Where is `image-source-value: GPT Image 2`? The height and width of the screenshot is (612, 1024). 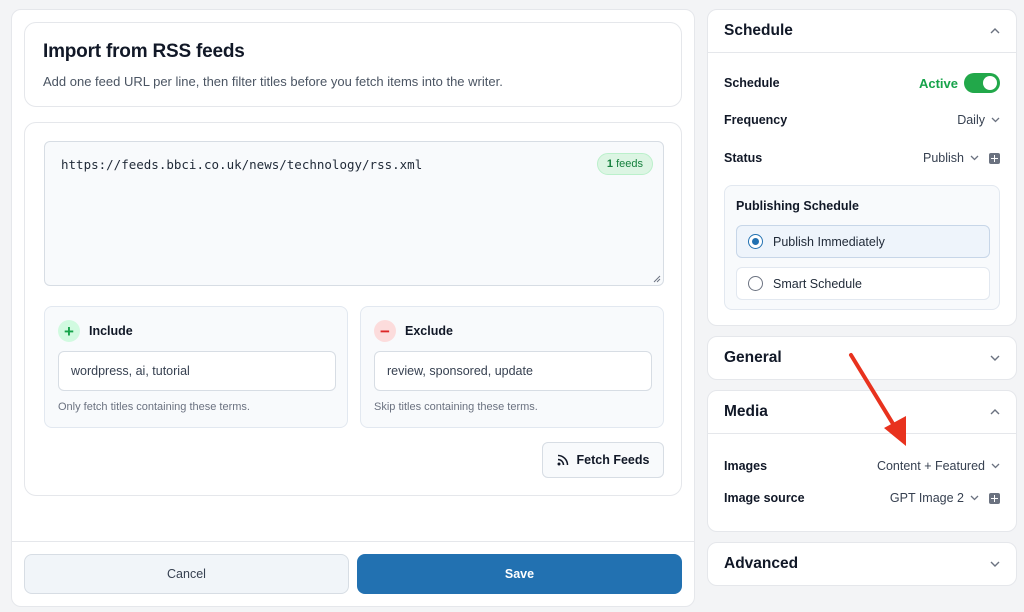
image-source-value: GPT Image 2 is located at coordinates (926, 498).